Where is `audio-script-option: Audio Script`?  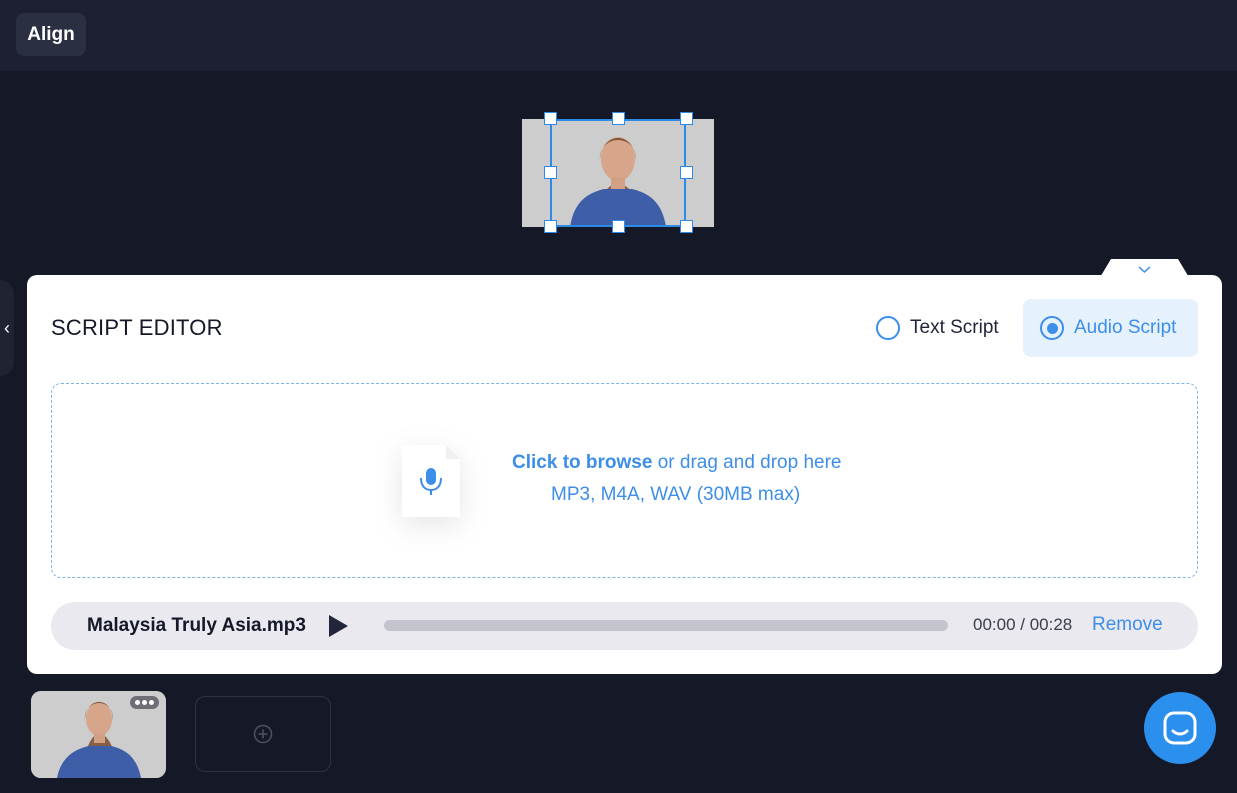 audio-script-option: Audio Script is located at coordinates (1110, 328).